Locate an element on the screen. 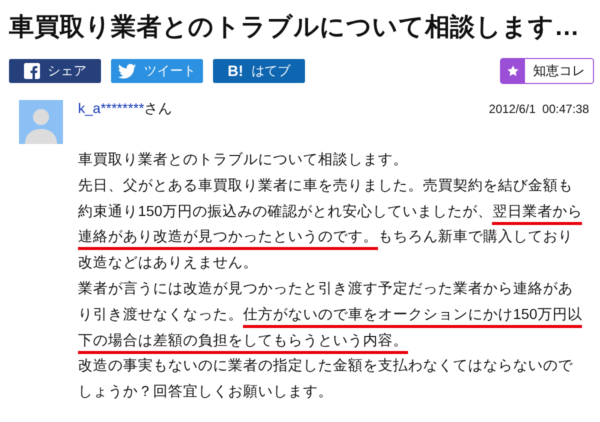 The width and height of the screenshot is (600, 422). body-text-line: 連絡があり改造が見つかったというのです。もちろん新車で購入しており is located at coordinates (325, 240).